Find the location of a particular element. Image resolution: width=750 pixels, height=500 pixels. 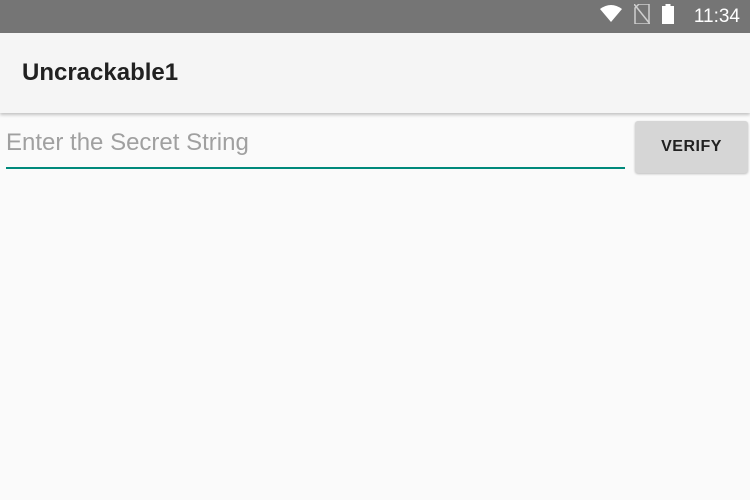

verify-button: VERIFY is located at coordinates (691, 147).